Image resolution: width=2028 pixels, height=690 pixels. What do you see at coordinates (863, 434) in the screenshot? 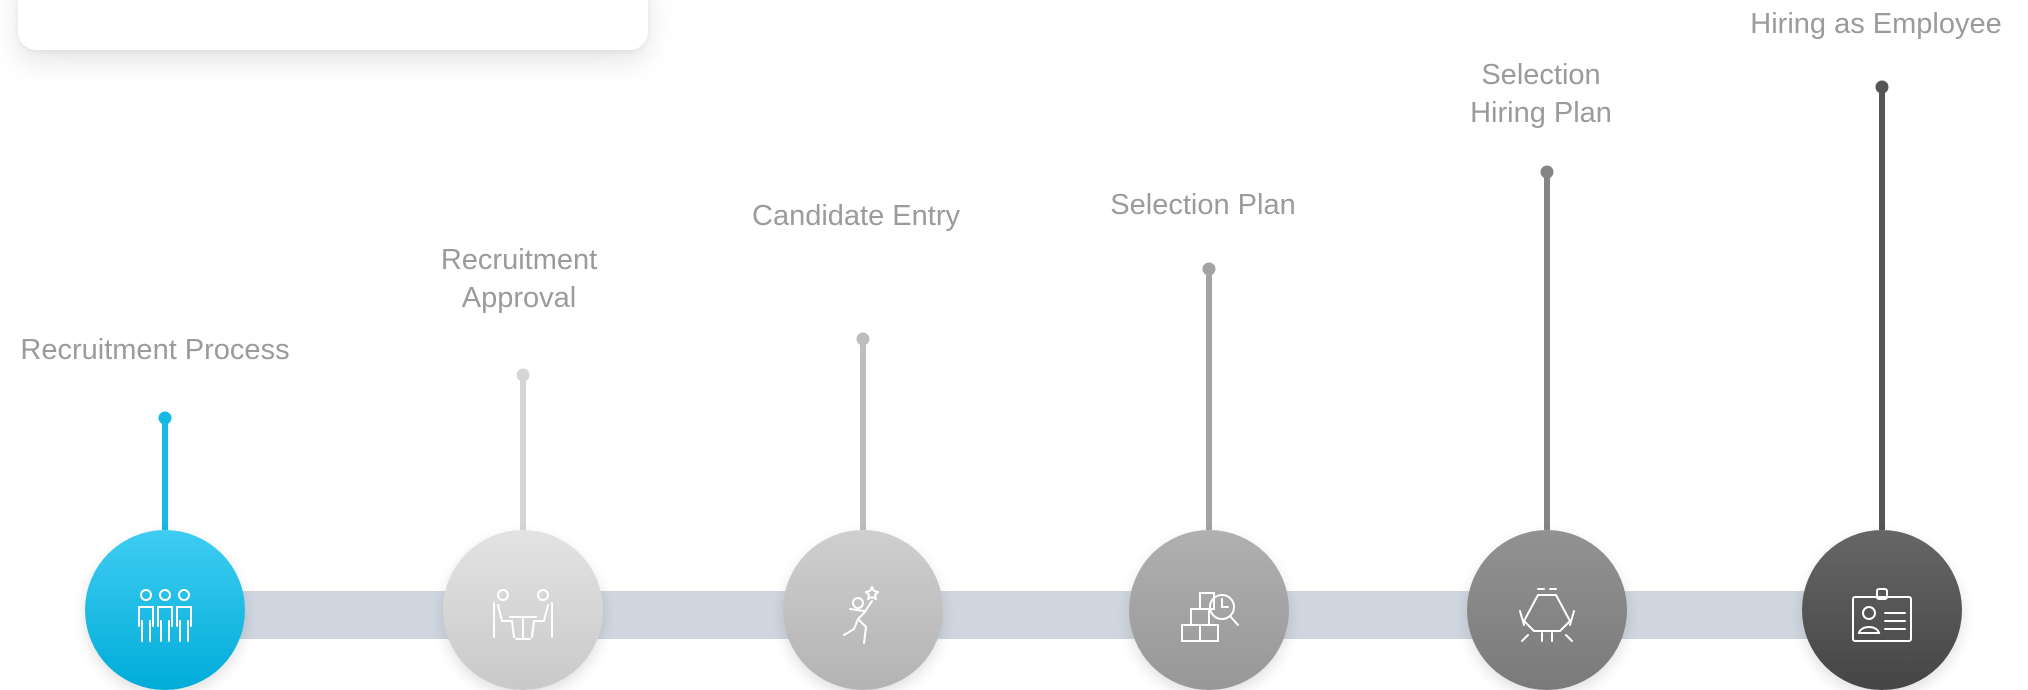
I see `step-3-stem` at bounding box center [863, 434].